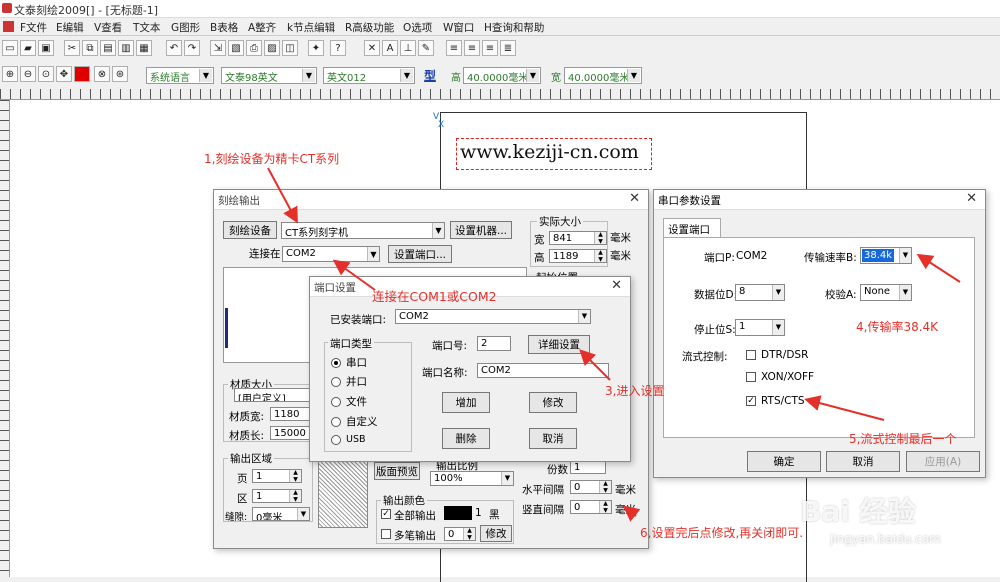 The height and width of the screenshot is (582, 1000). I want to click on annotation-step-4: 4,传输率38.4K, so click(897, 327).